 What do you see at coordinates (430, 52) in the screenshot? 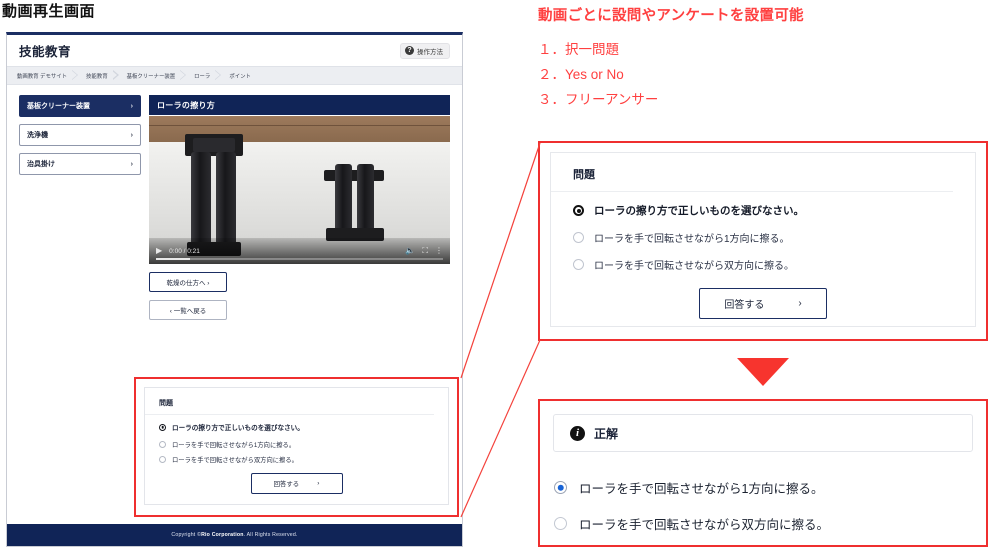
I see `help-button-label: 操作方法` at bounding box center [430, 52].